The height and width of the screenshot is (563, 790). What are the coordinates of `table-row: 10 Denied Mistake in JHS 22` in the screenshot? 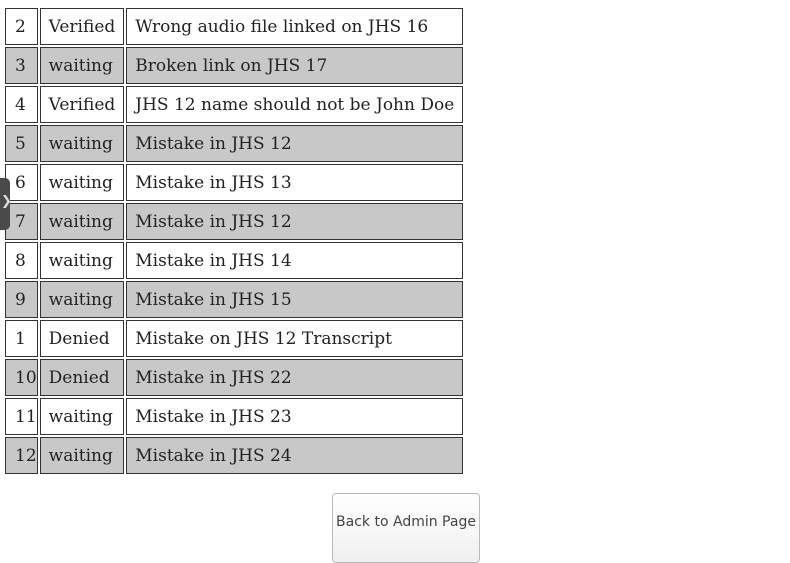 It's located at (234, 377).